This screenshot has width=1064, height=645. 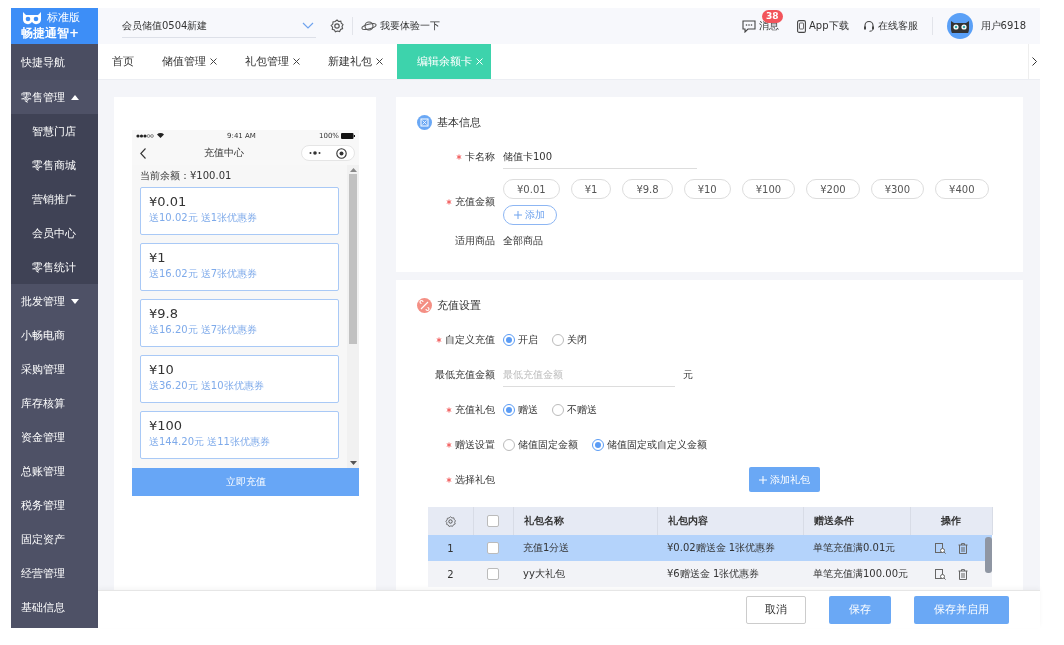 What do you see at coordinates (582, 409) in the screenshot?
I see `radio-label: 不赠送` at bounding box center [582, 409].